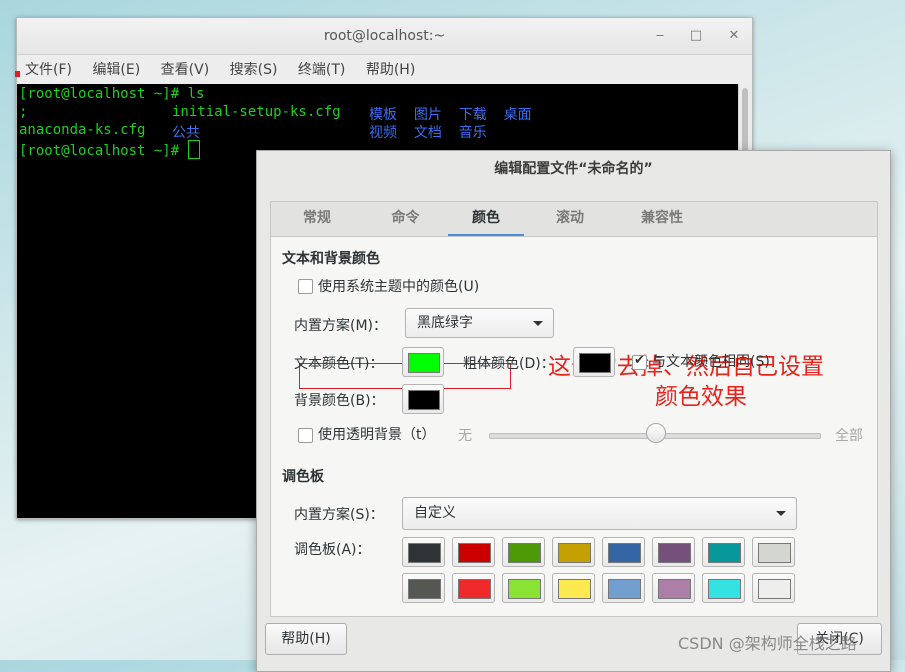 This screenshot has height=672, width=905. What do you see at coordinates (48, 70) in the screenshot?
I see `menu-file: 文件(F)` at bounding box center [48, 70].